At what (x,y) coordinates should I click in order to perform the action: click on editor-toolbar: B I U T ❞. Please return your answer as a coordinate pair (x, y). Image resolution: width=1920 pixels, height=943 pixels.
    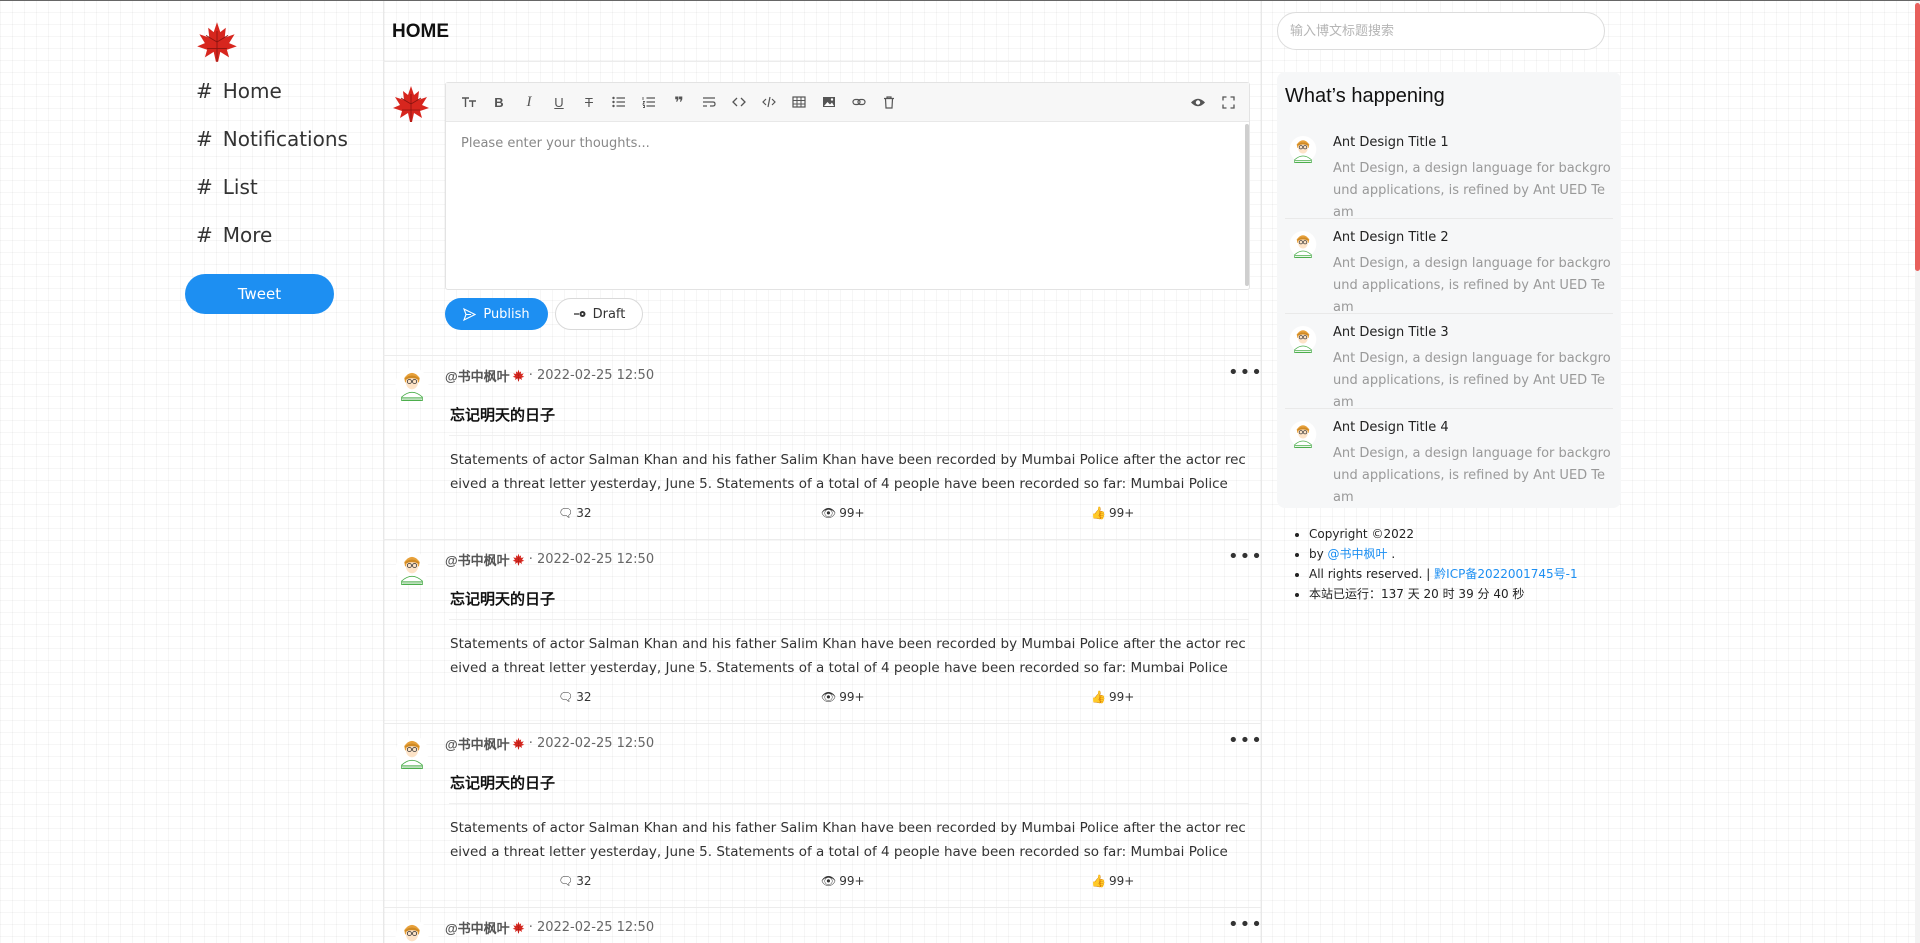
    Looking at the image, I should click on (847, 102).